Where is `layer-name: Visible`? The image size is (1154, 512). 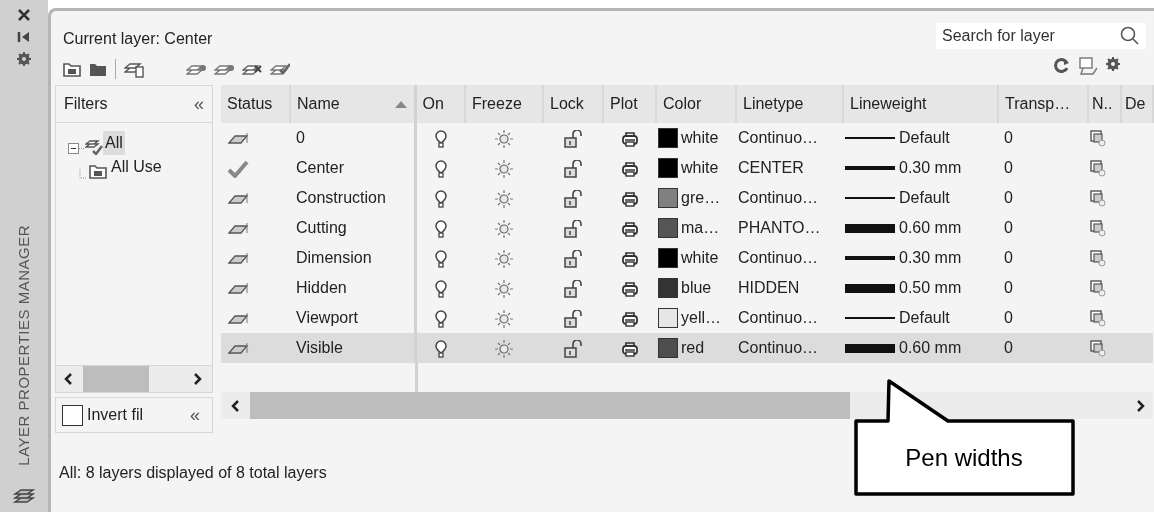
layer-name: Visible is located at coordinates (352, 348).